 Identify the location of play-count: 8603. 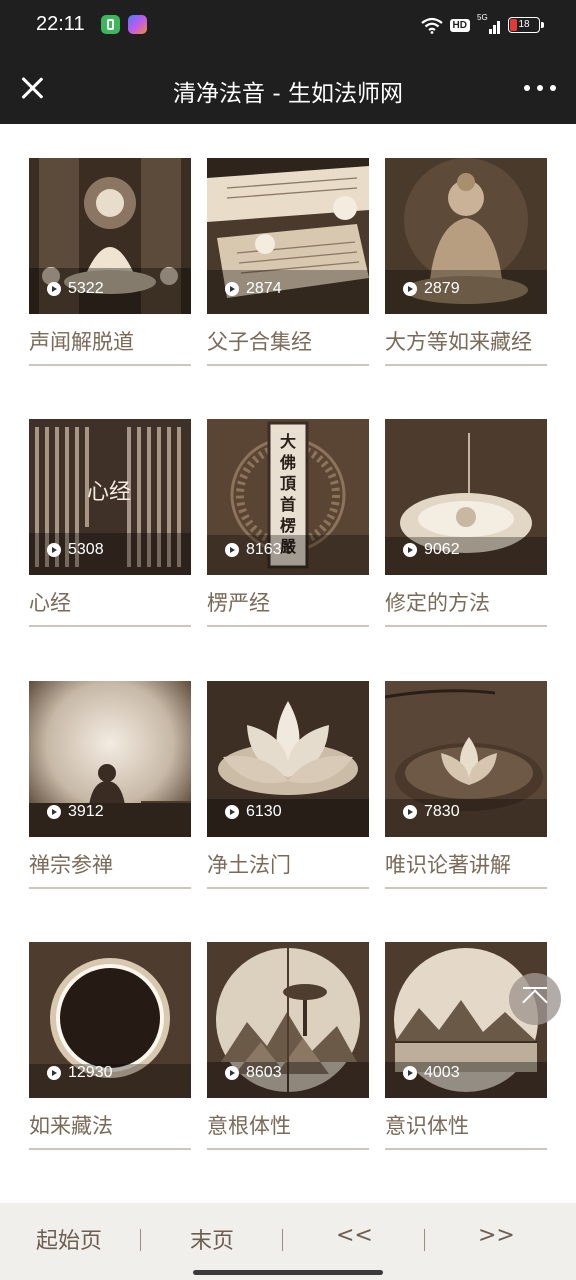
(253, 1073).